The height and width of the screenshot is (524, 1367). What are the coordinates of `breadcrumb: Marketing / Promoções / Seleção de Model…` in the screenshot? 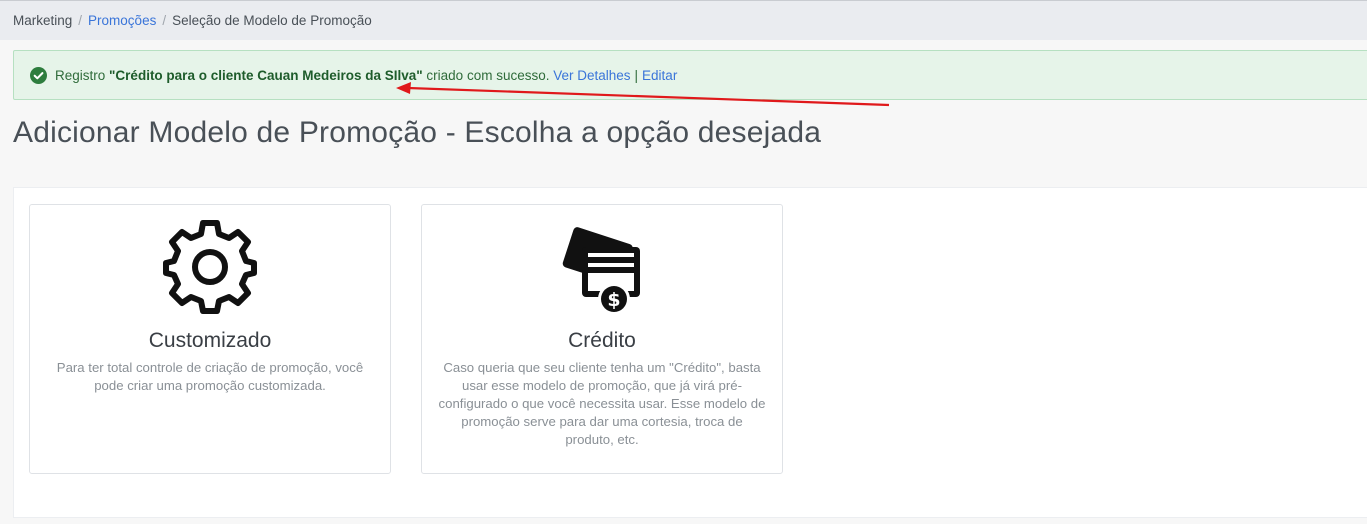 It's located at (683, 20).